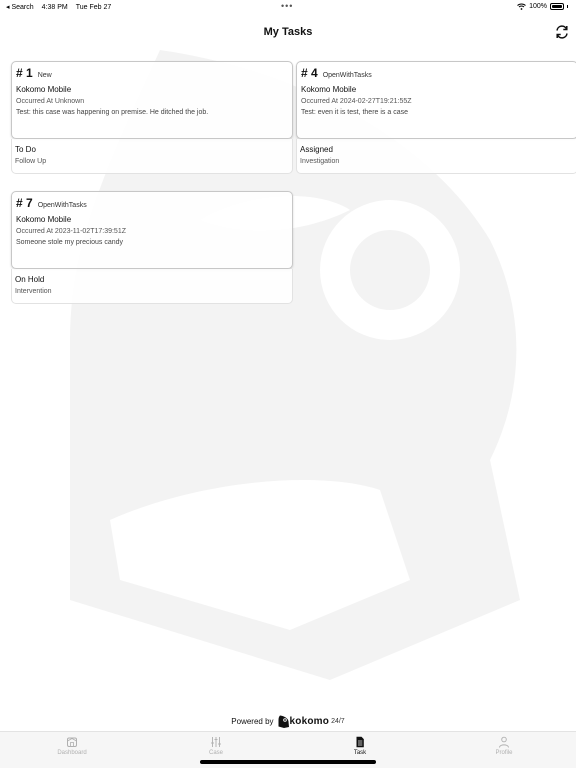 This screenshot has width=576, height=768. Describe the element at coordinates (72, 748) in the screenshot. I see `tab-dashboard: Dashboard` at that location.